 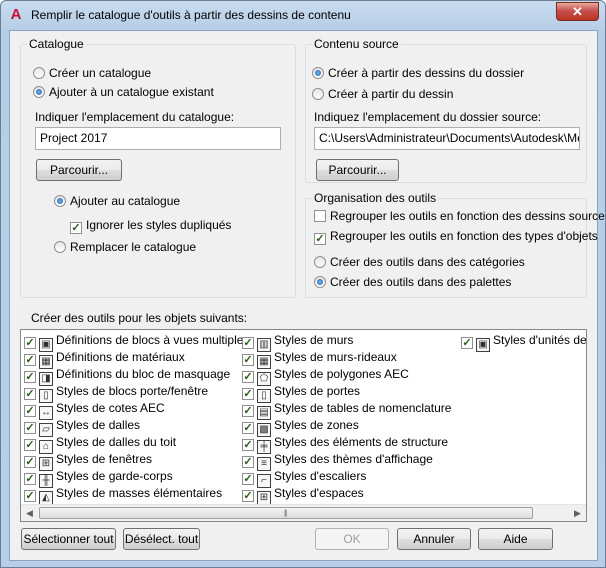 What do you see at coordinates (135, 393) in the screenshot?
I see `list-item: ✓ ▯ Styles de blocs porte/fenêtre` at bounding box center [135, 393].